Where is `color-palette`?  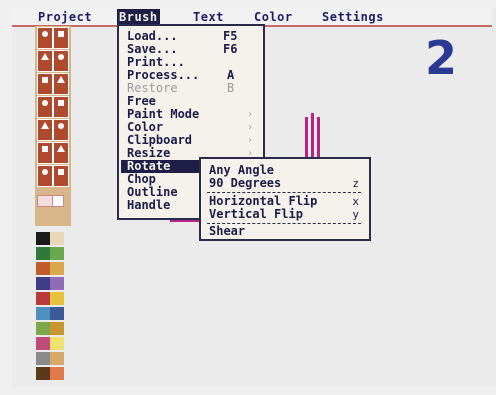 color-palette is located at coordinates (51, 307).